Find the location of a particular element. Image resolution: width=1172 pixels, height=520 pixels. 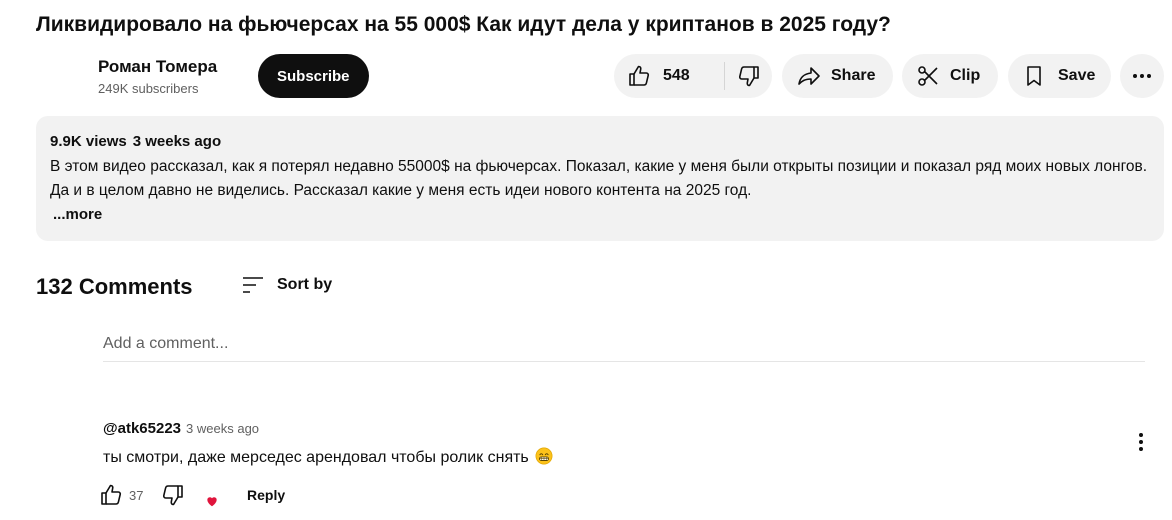

grinning-face-icon is located at coordinates (544, 456).